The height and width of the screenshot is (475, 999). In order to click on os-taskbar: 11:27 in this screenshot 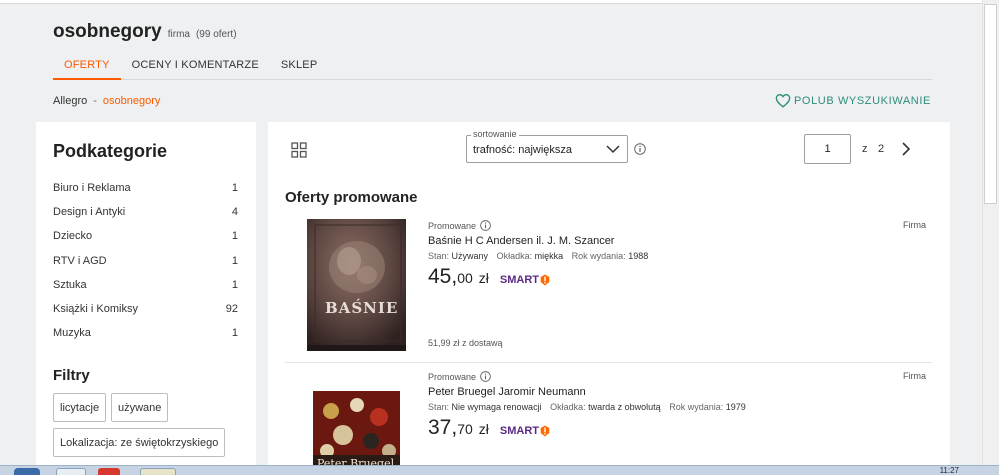, I will do `click(499, 470)`.